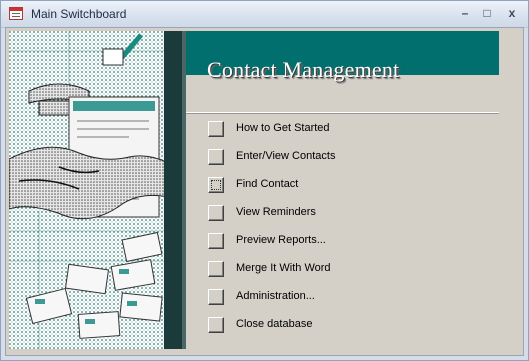 Image resolution: width=529 pixels, height=361 pixels. I want to click on divider-shadow, so click(342, 113).